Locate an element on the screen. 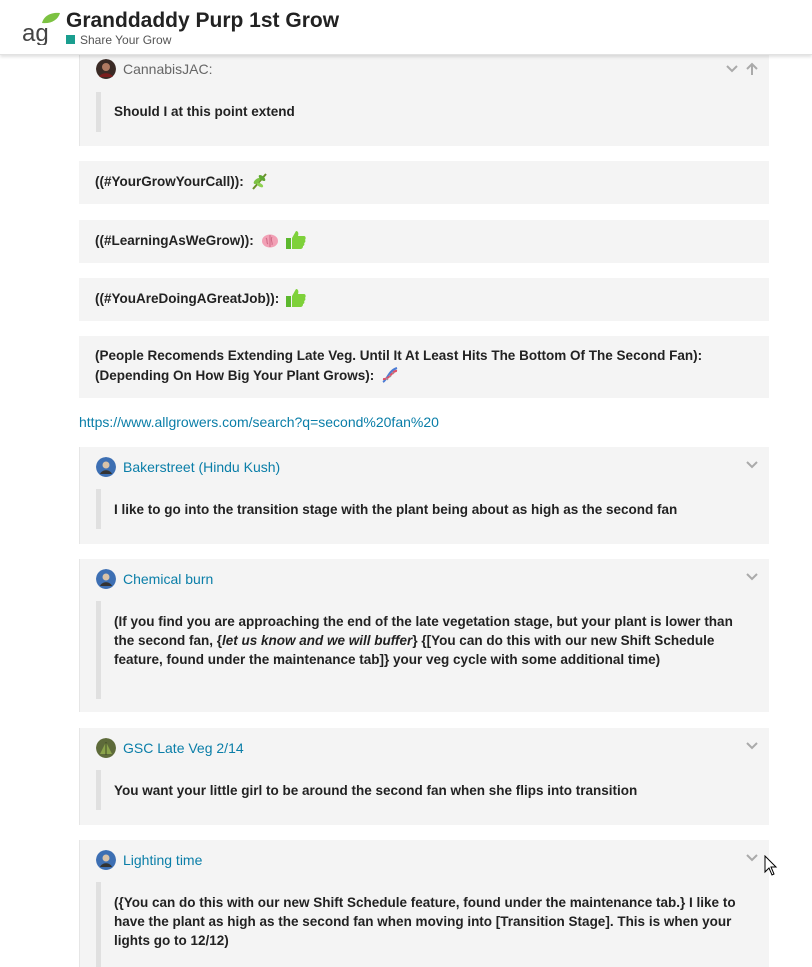 This screenshot has height=967, width=812. allgrowers-logo: ag is located at coordinates (41, 28).